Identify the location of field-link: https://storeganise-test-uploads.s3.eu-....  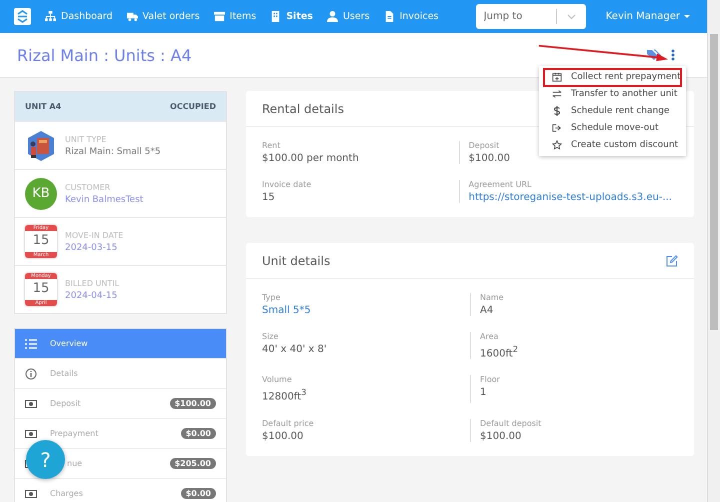
(570, 197).